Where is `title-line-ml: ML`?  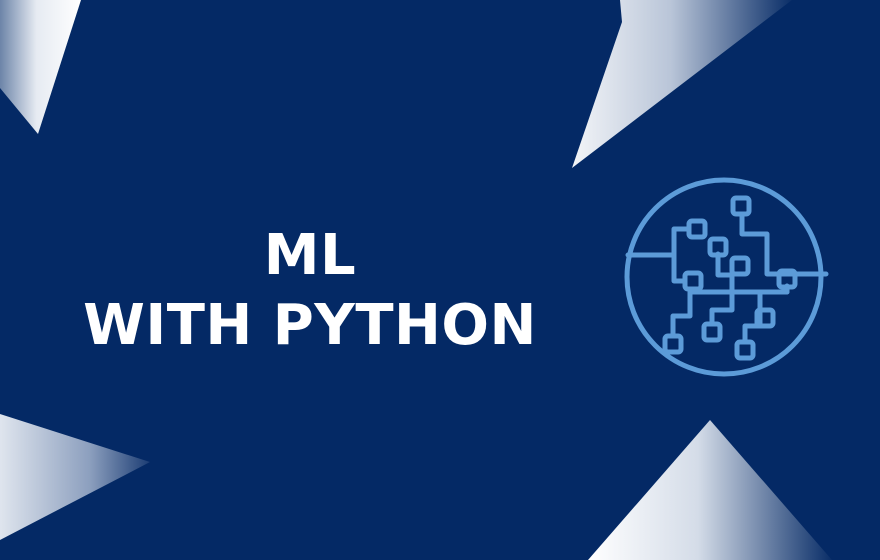 title-line-ml: ML is located at coordinates (310, 255).